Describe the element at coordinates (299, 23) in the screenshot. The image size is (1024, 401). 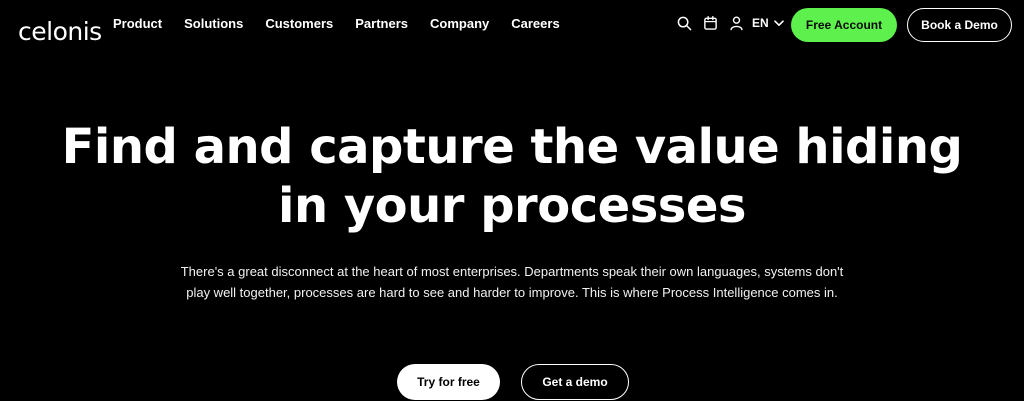
I see `nav-item-customers: Customers` at that location.